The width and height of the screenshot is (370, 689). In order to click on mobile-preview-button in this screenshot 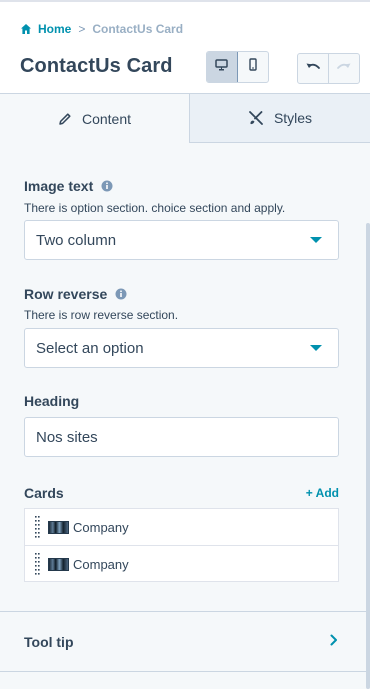, I will do `click(253, 67)`.